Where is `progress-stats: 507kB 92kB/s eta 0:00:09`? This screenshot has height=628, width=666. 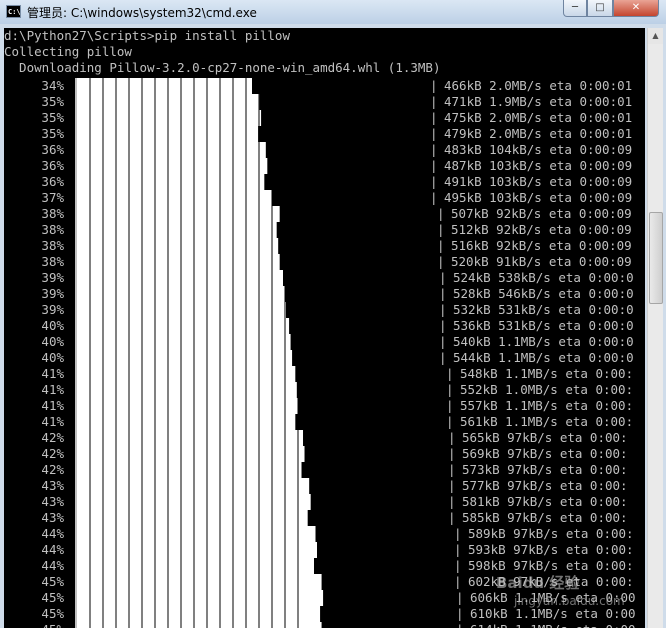
progress-stats: 507kB 92kB/s eta 0:00:09 is located at coordinates (541, 213).